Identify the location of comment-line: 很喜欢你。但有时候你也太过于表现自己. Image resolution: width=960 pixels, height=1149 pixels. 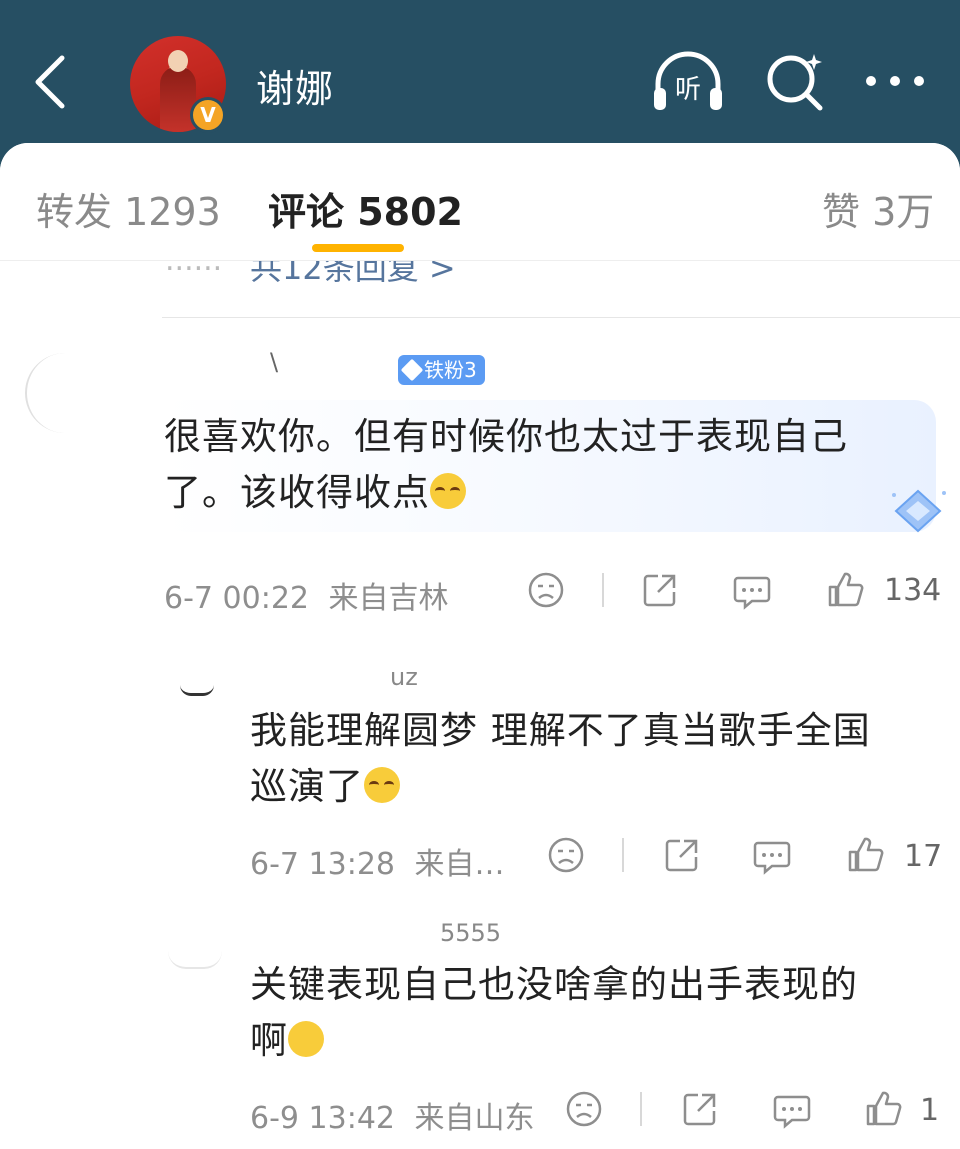
(506, 436).